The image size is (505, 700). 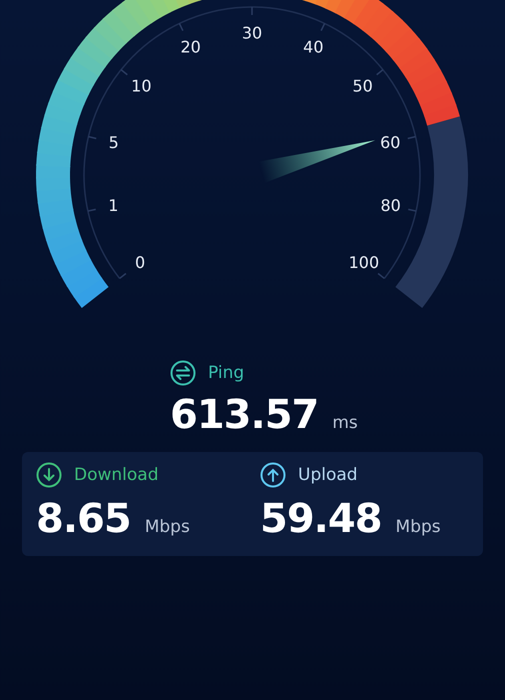 I want to click on speed-value: 59.48, so click(x=321, y=519).